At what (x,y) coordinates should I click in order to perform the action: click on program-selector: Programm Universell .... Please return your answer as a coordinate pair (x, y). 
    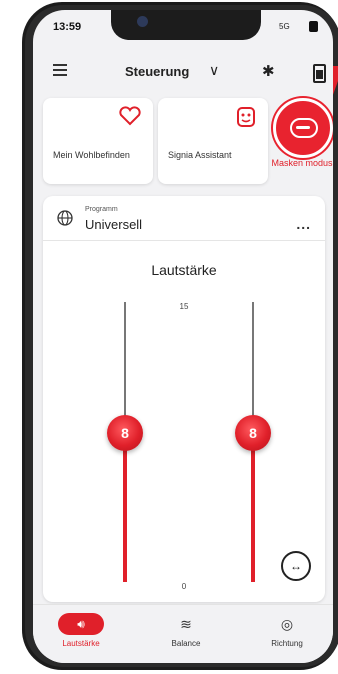
    Looking at the image, I should click on (184, 218).